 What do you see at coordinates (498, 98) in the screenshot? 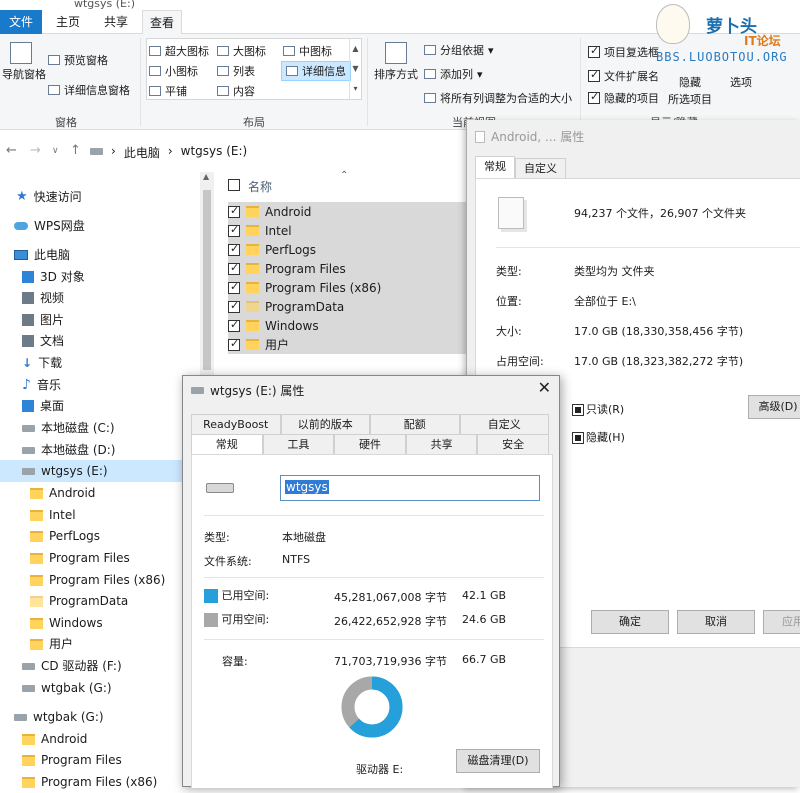
I see `fit-columns-button: 将所有列调整为合适的大小` at bounding box center [498, 98].